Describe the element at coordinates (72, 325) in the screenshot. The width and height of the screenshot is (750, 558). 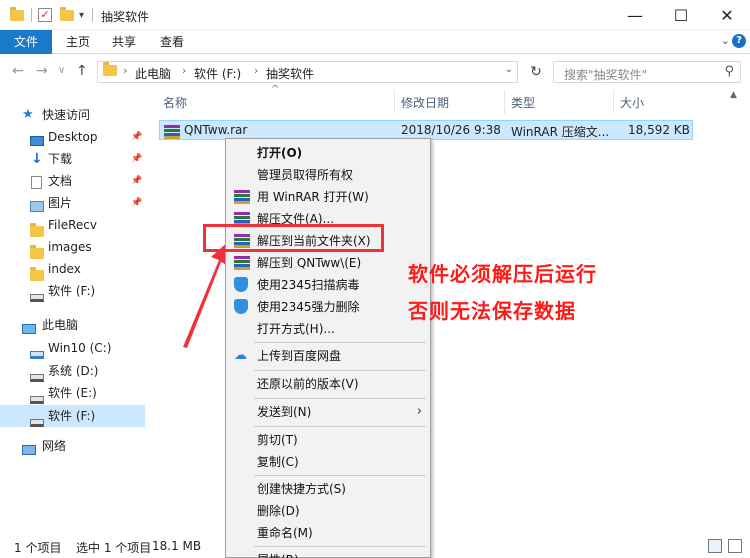
I see `sidebar-item-this-pc: 此电脑` at that location.